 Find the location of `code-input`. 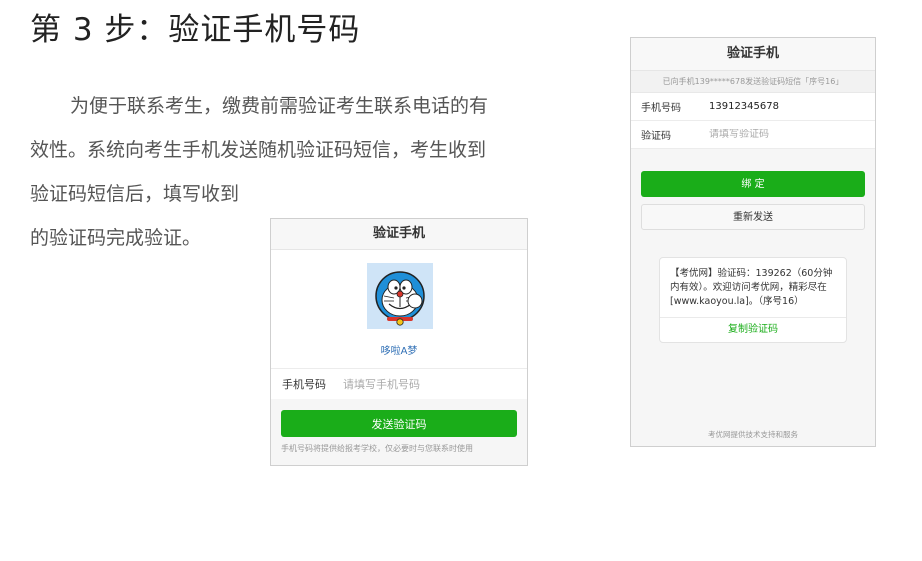

code-input is located at coordinates (779, 134).